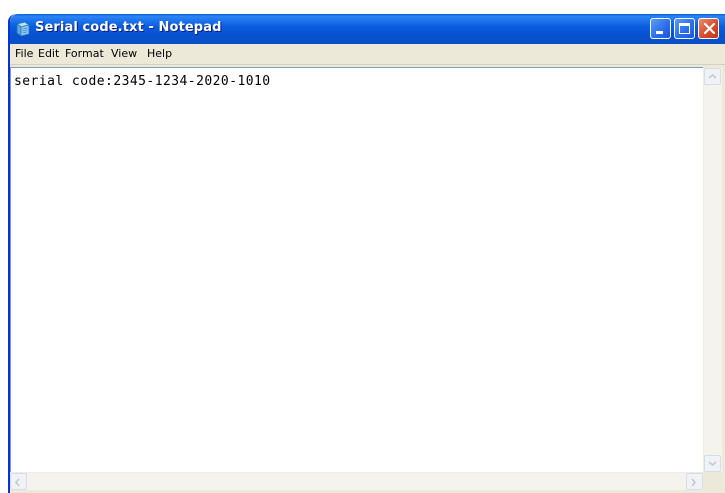 This screenshot has height=493, width=725. Describe the element at coordinates (84, 53) in the screenshot. I see `menu-format: Format` at that location.